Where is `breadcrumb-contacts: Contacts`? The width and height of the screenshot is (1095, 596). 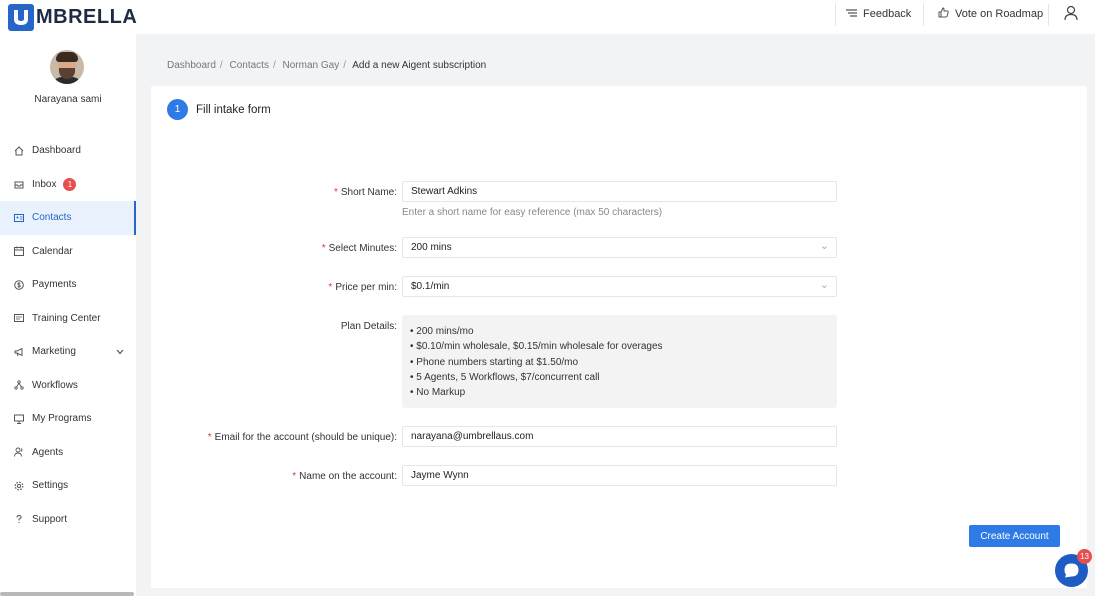
breadcrumb-contacts: Contacts is located at coordinates (248, 65).